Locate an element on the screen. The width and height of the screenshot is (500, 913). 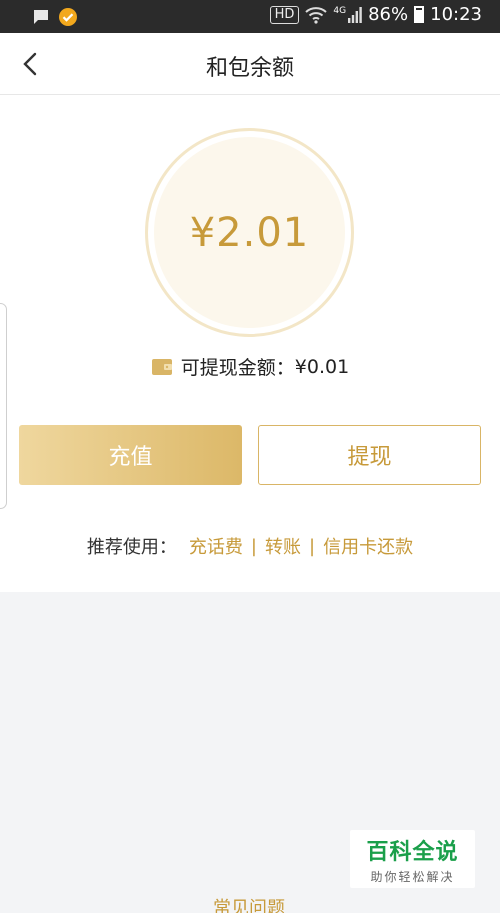
side-panel-handle is located at coordinates (3, 406).